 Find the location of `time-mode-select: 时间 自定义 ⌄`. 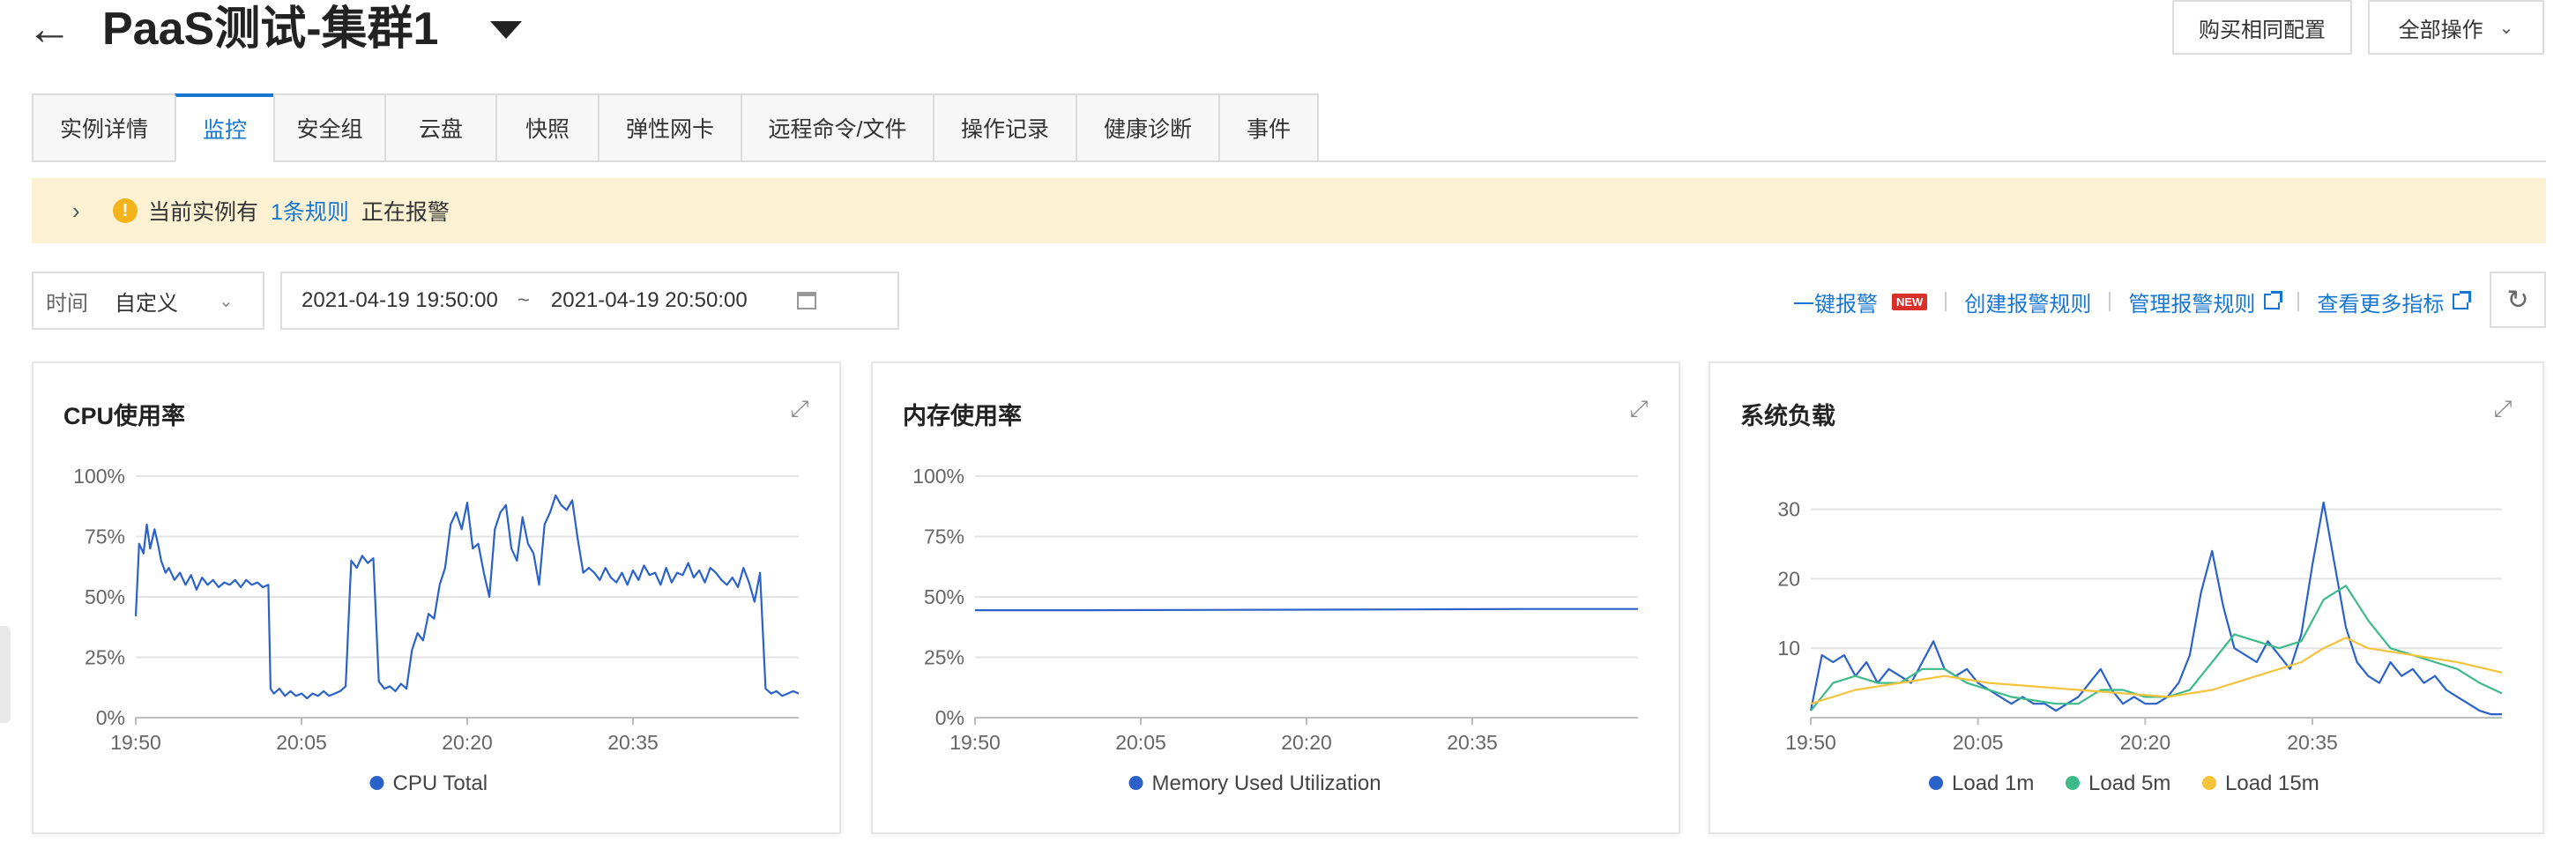

time-mode-select: 时间 自定义 ⌄ is located at coordinates (148, 301).